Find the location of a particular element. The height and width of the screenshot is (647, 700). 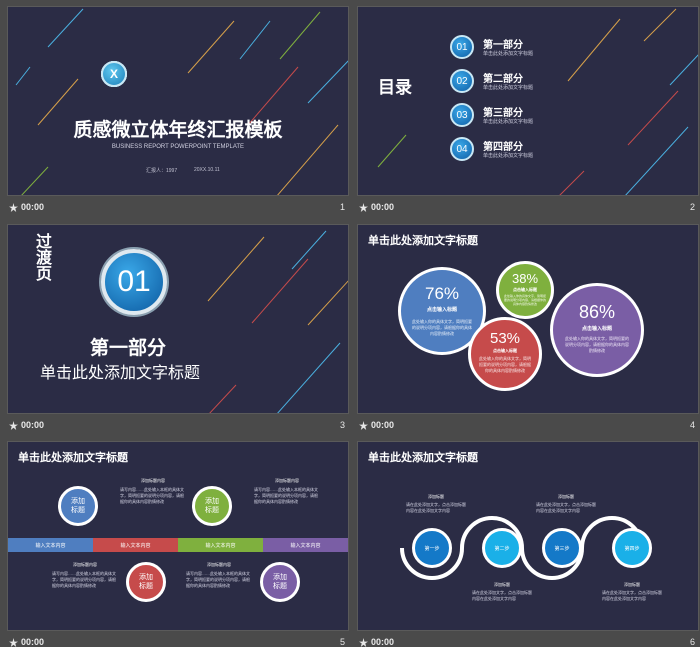

step-caption-2-title: 添加标题 is located at coordinates (502, 584).